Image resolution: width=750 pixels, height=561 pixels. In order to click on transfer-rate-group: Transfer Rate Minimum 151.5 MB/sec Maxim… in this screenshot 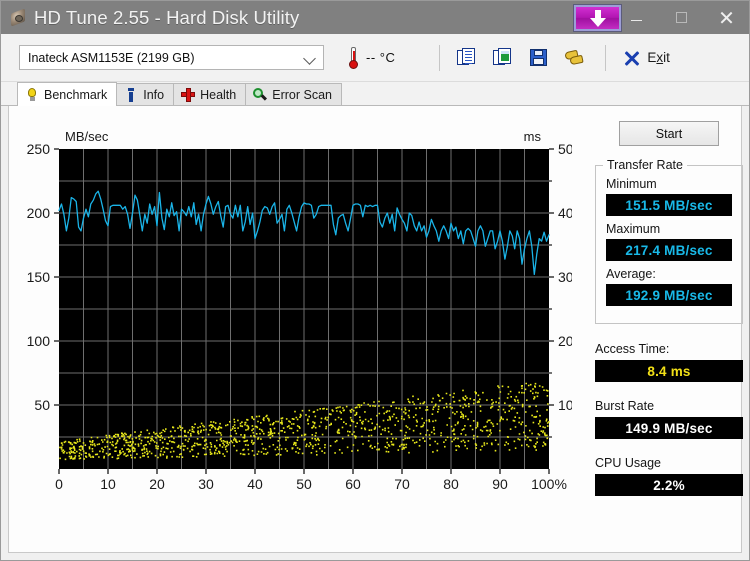, I will do `click(669, 241)`.